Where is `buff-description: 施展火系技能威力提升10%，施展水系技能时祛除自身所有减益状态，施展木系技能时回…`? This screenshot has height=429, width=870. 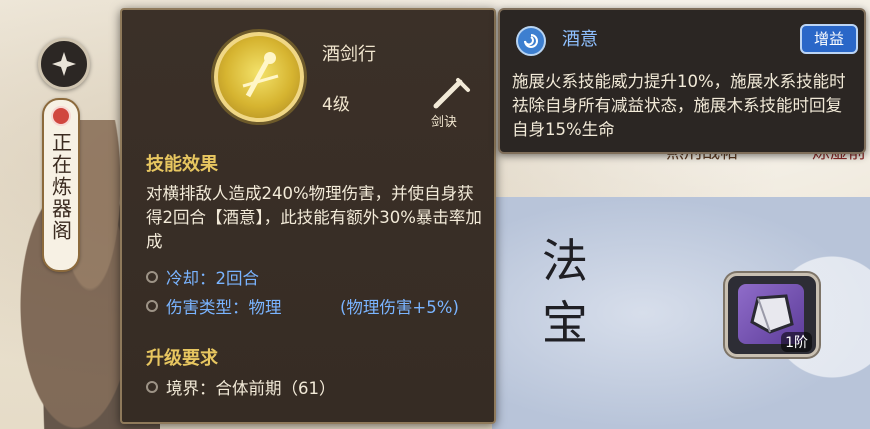 buff-description: 施展火系技能威力提升10%，施展水系技能时祛除自身所有减益状态，施展木系技能时回… is located at coordinates (679, 105).